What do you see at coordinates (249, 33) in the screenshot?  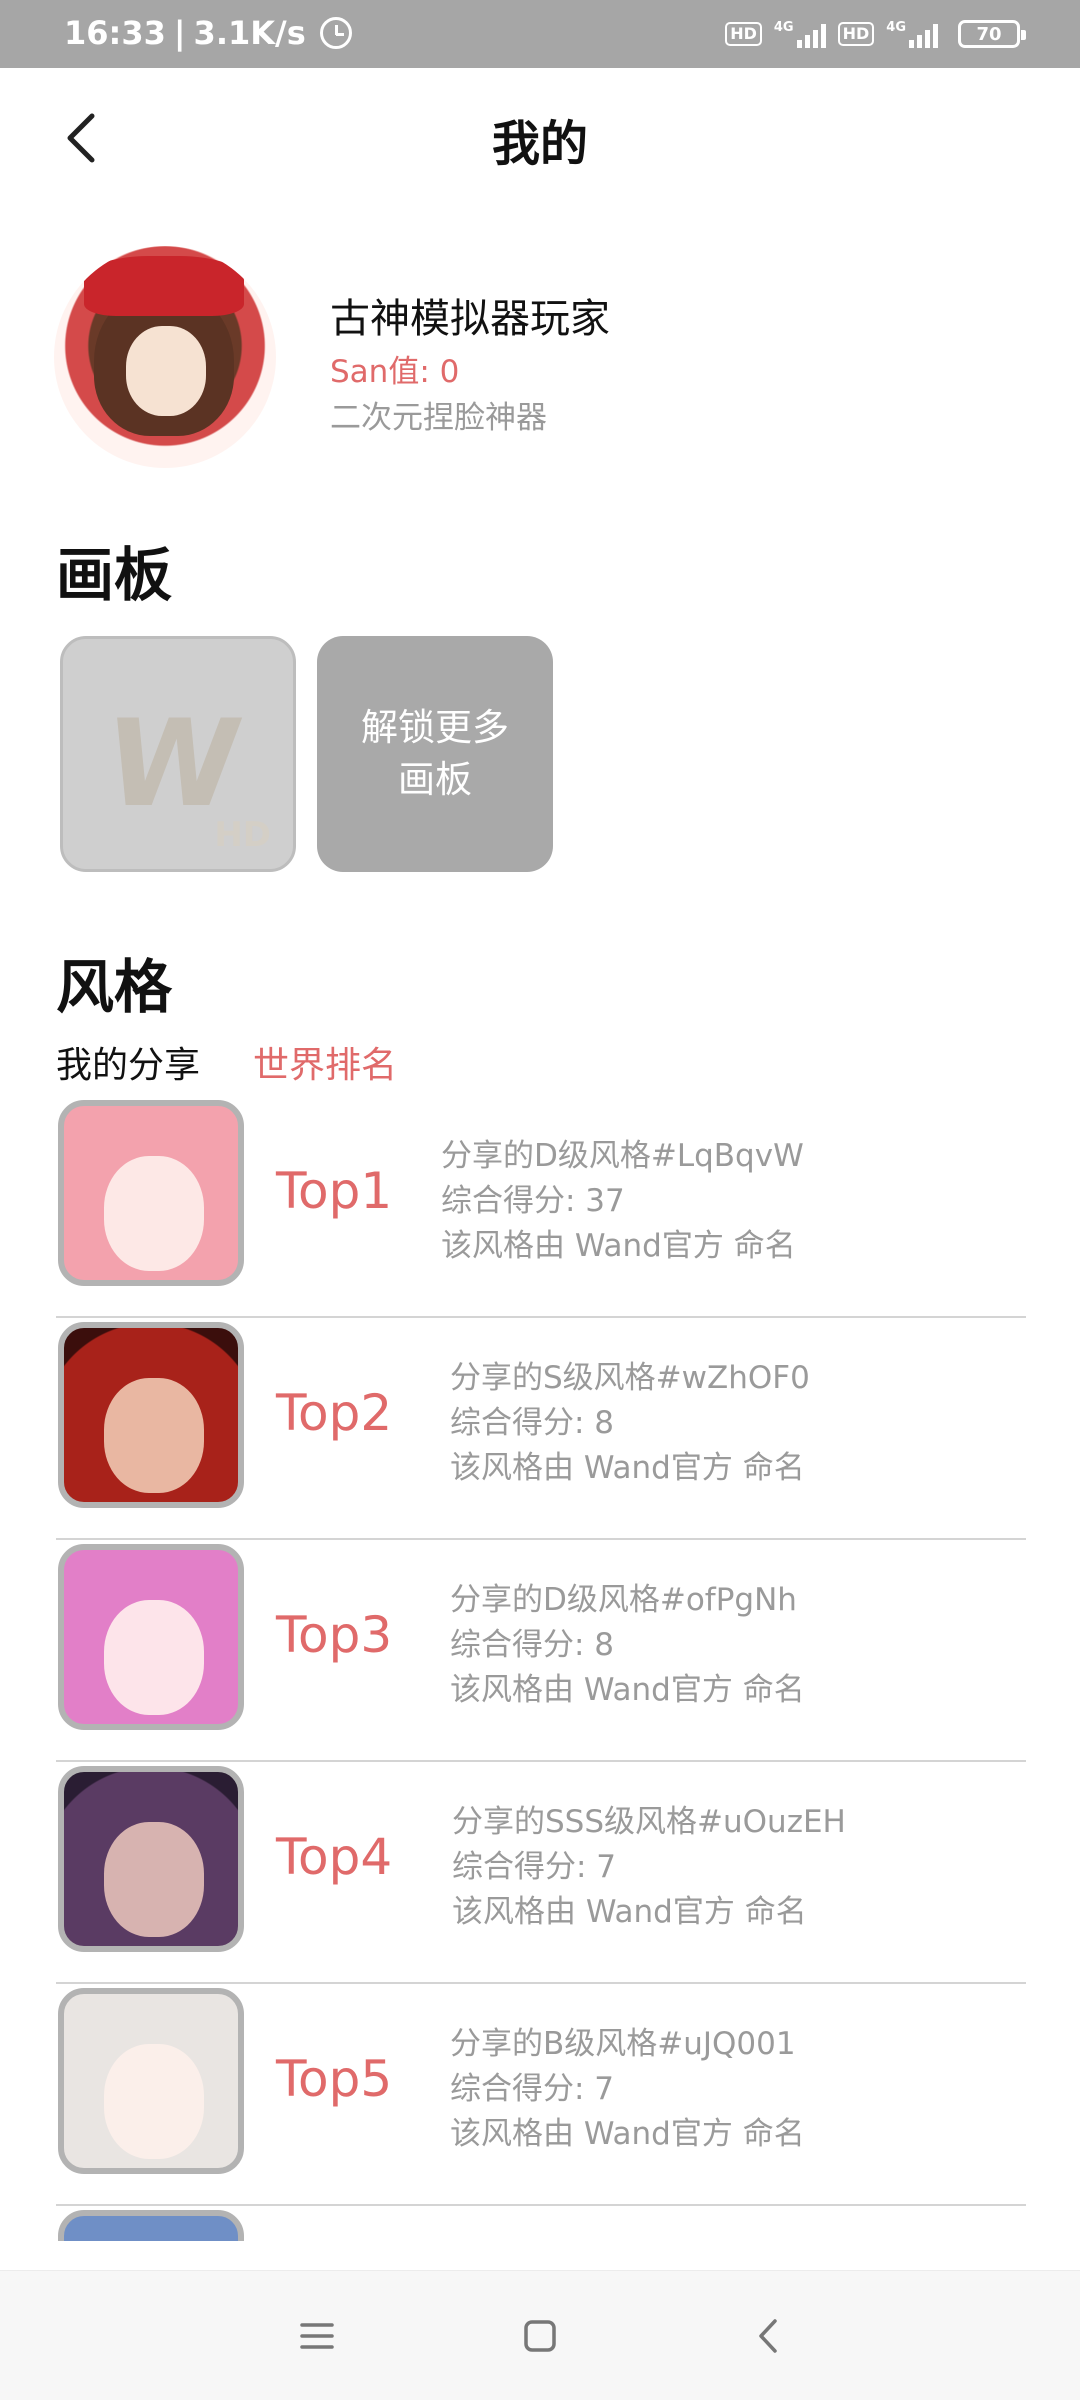 I see `status-speed: 3.1K/s` at bounding box center [249, 33].